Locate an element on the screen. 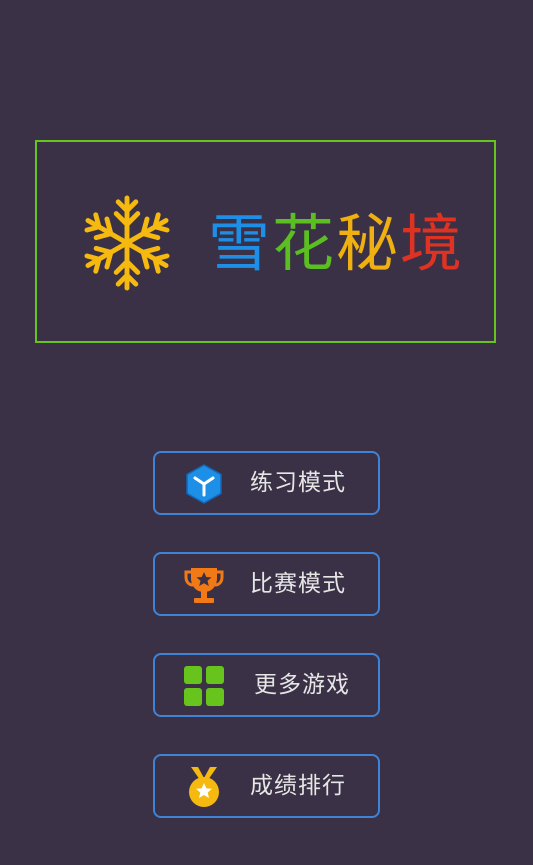 The width and height of the screenshot is (533, 865). leaderboard-button: 成绩排行 is located at coordinates (266, 786).